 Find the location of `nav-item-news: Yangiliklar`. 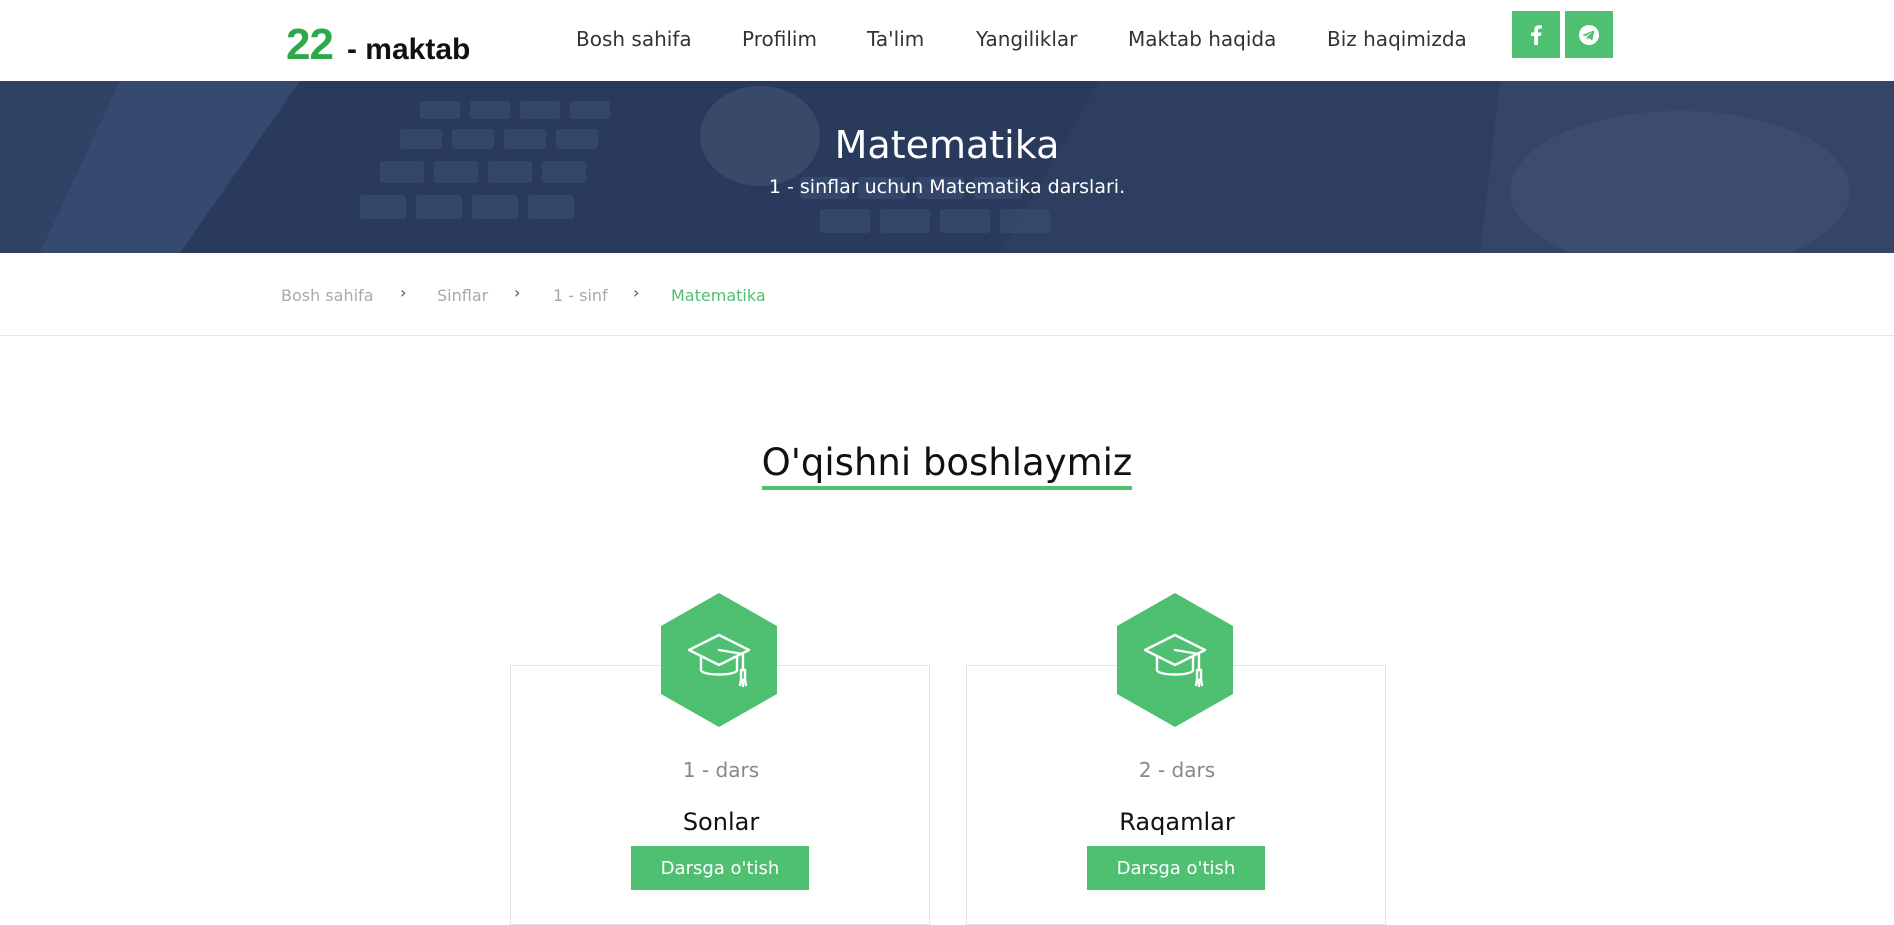

nav-item-news: Yangiliklar is located at coordinates (1026, 39).